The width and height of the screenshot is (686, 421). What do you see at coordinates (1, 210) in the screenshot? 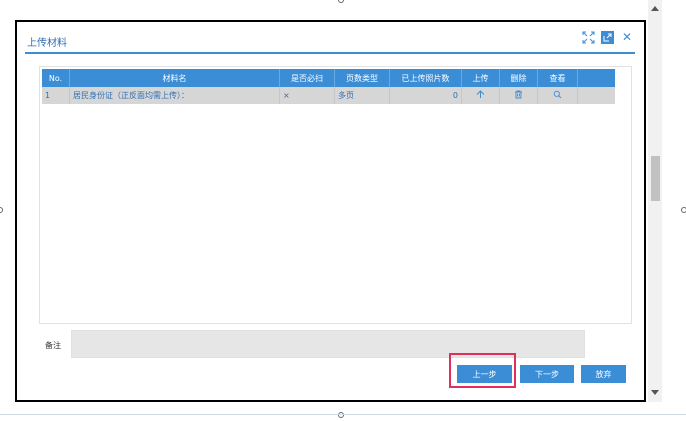
I see `resize-handle-left` at bounding box center [1, 210].